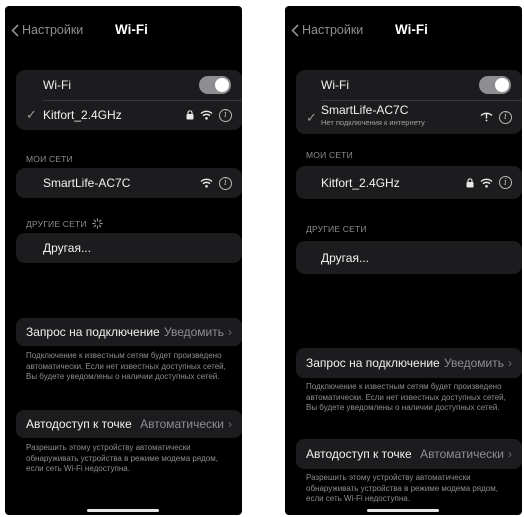 This screenshot has height=517, width=524. I want to click on my-network-row: Kitfort_2.4GHz i, so click(409, 182).